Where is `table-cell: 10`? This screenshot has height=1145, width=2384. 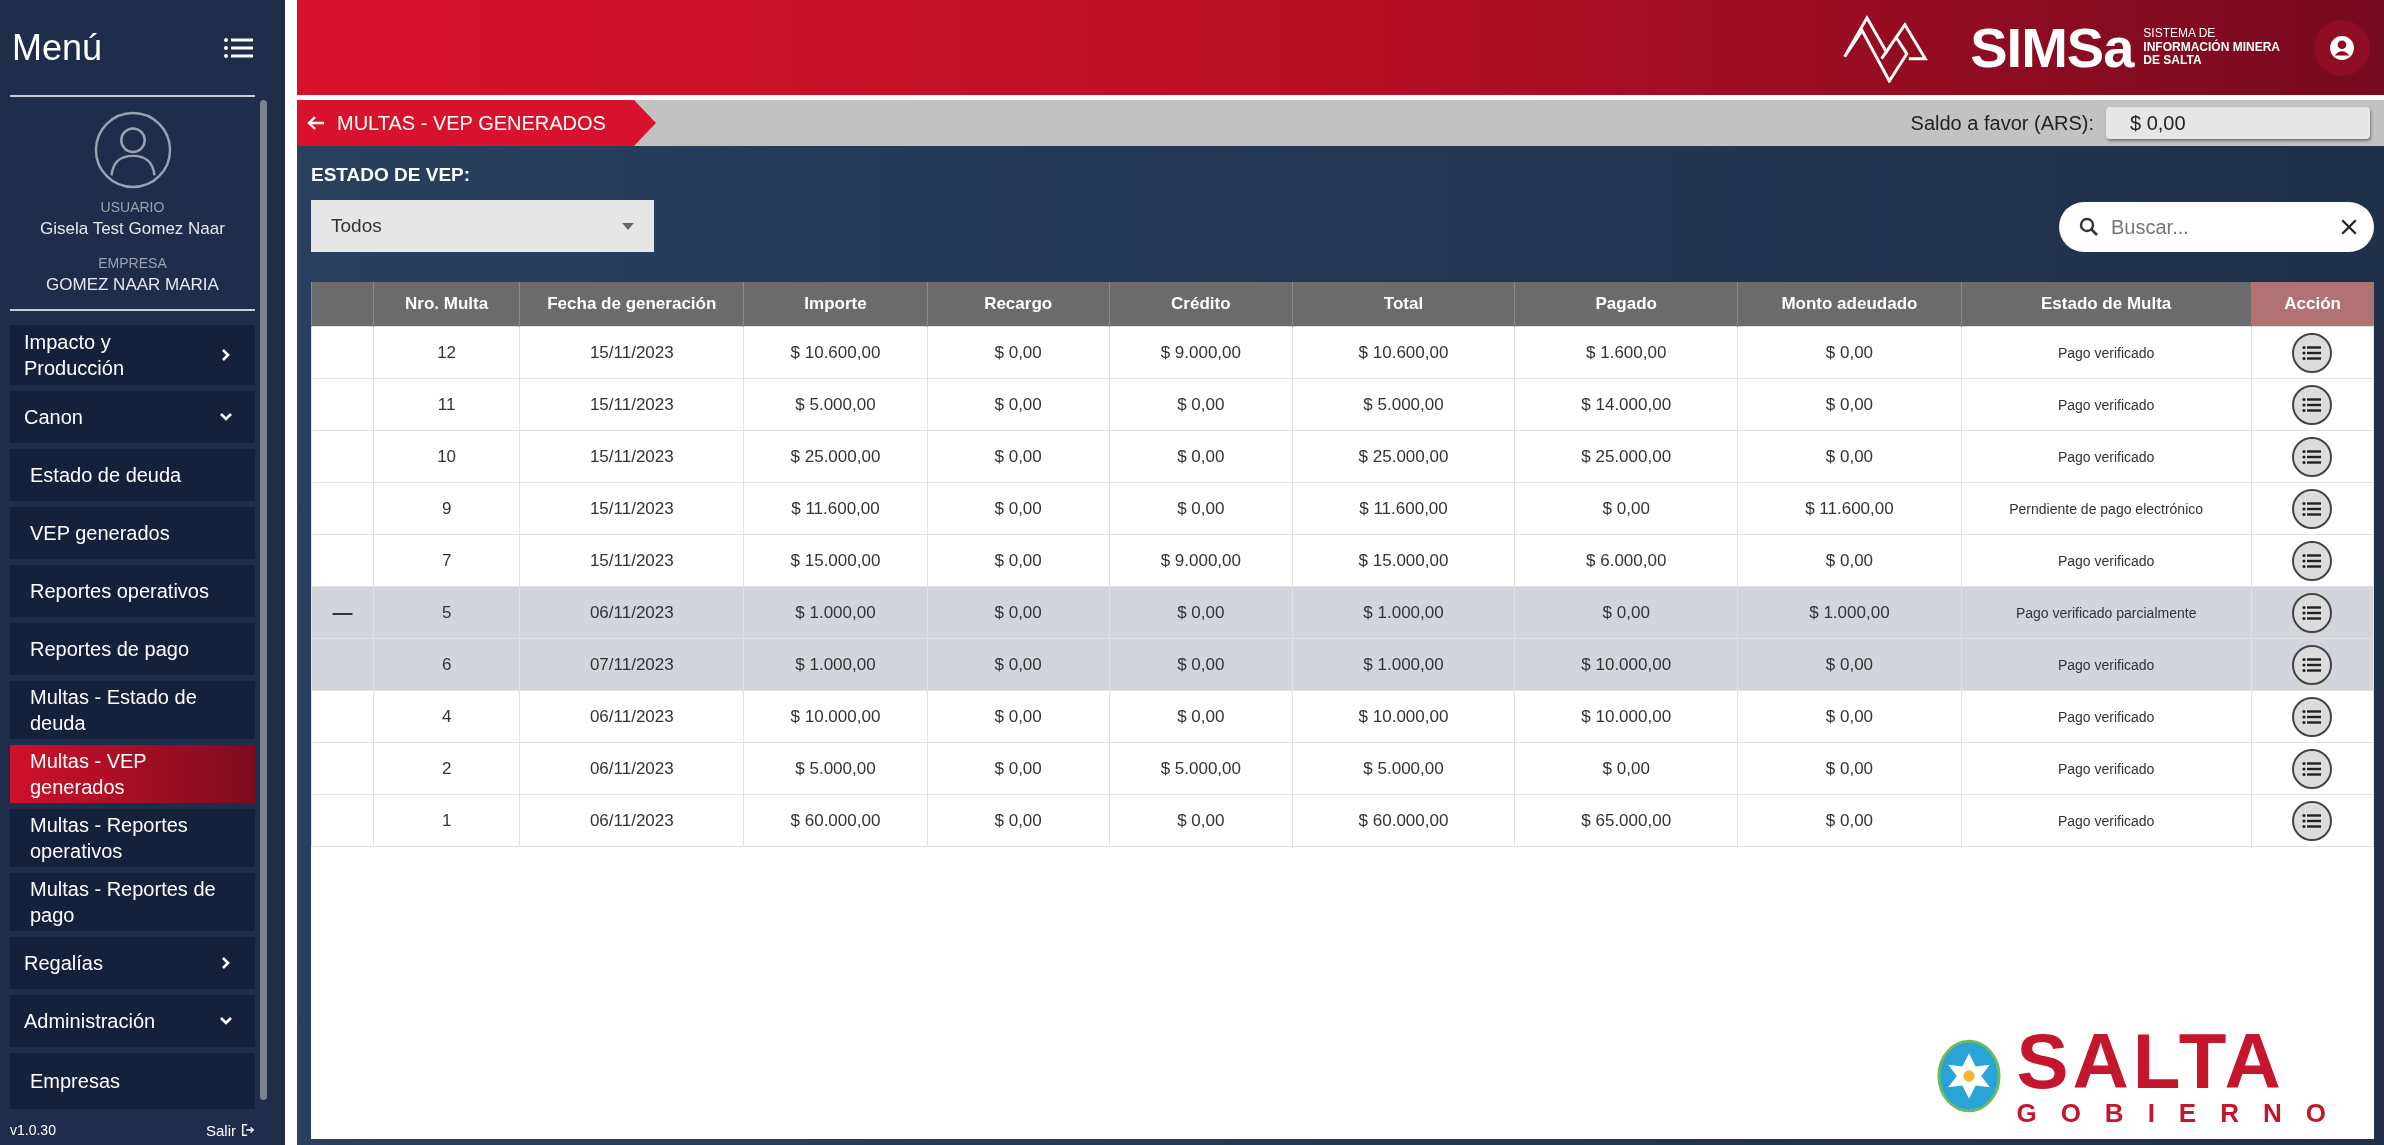
table-cell: 10 is located at coordinates (446, 456).